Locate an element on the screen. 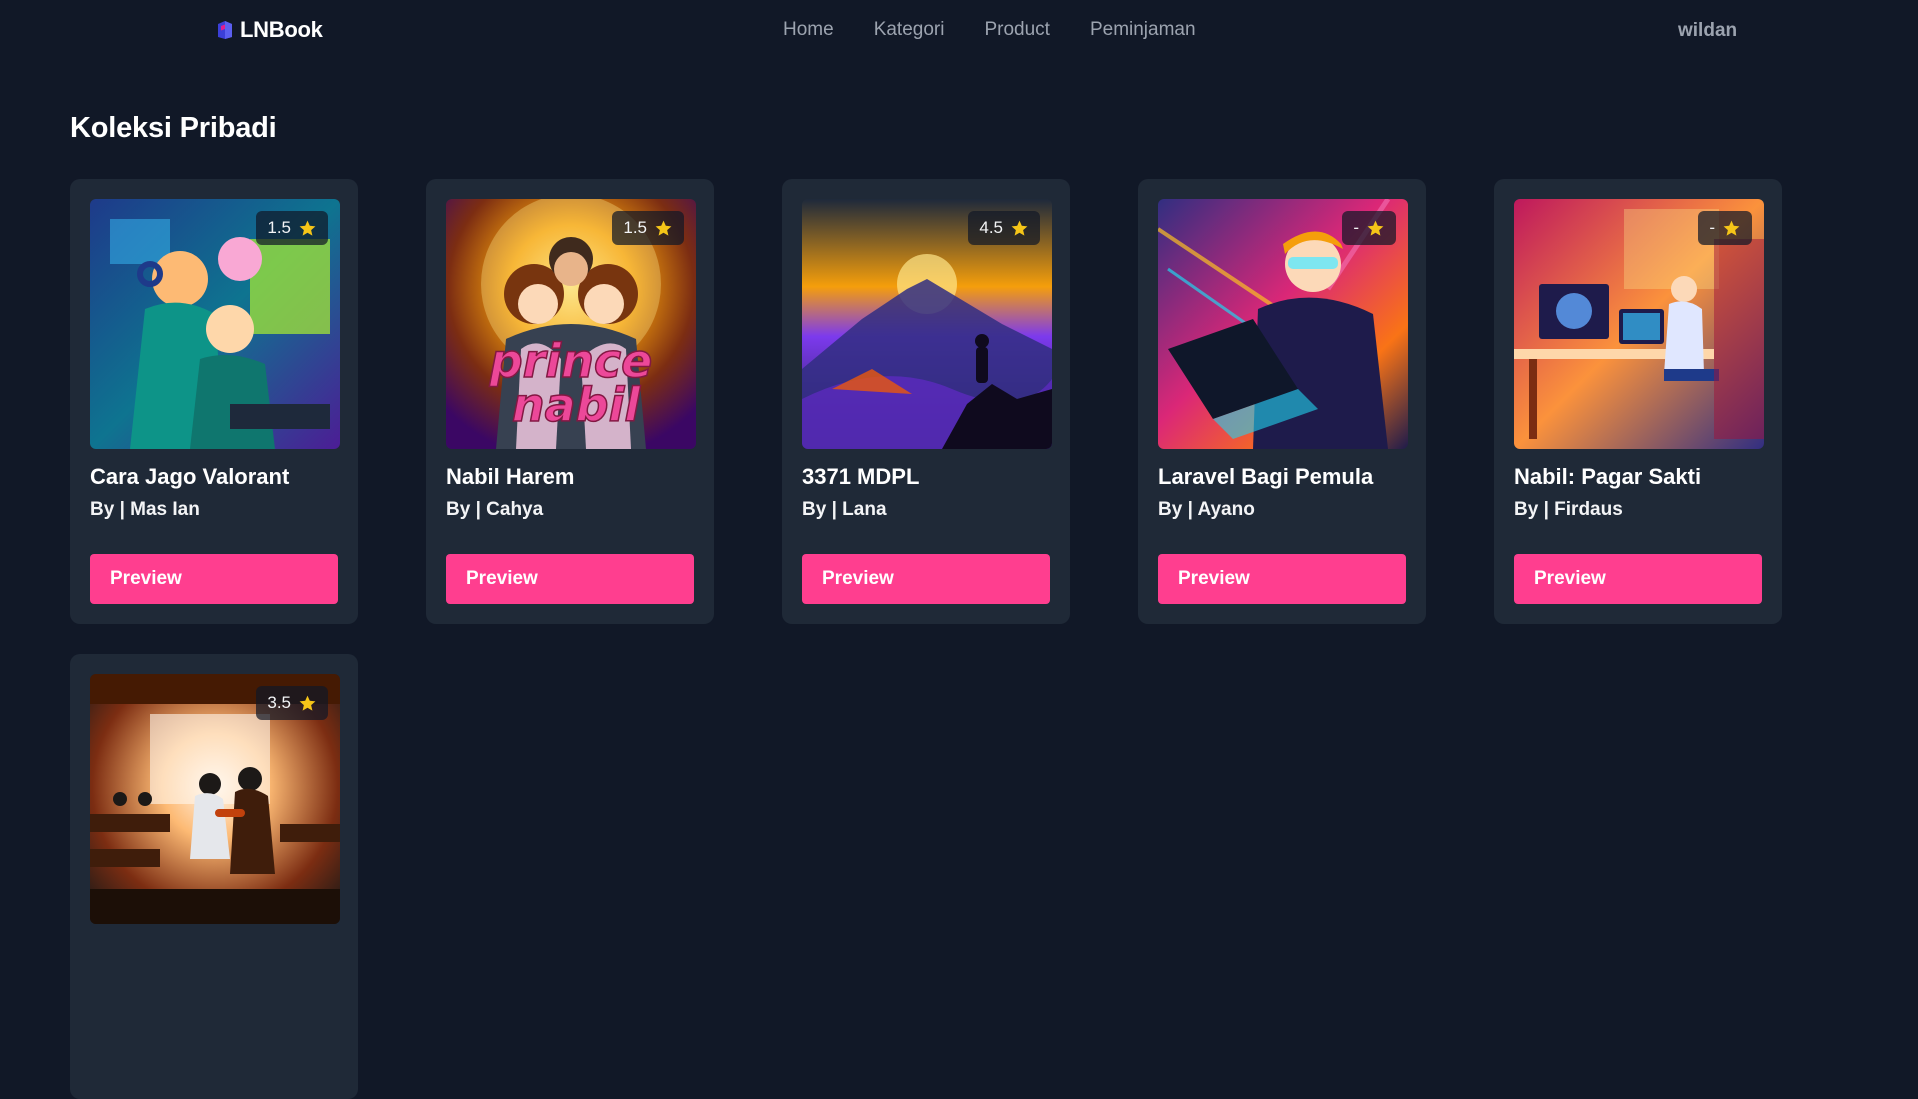 This screenshot has width=1918, height=1099. page-title: Koleksi Pribadi is located at coordinates (173, 128).